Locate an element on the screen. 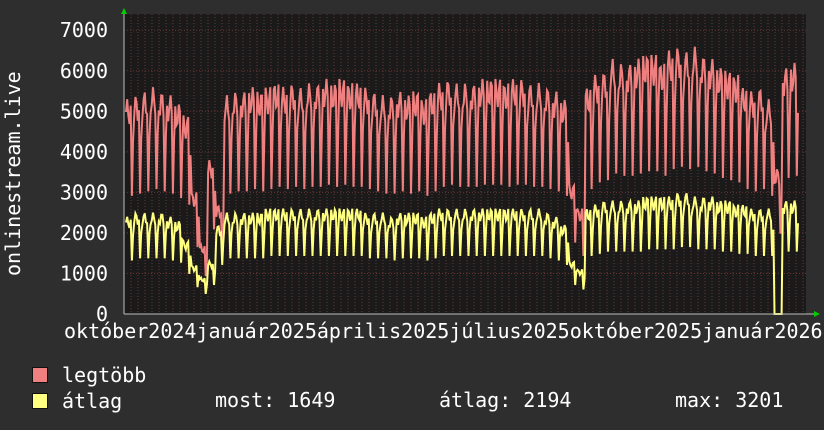 The height and width of the screenshot is (430, 824). legend-item-legtobb: legtöbb is located at coordinates (89, 375).